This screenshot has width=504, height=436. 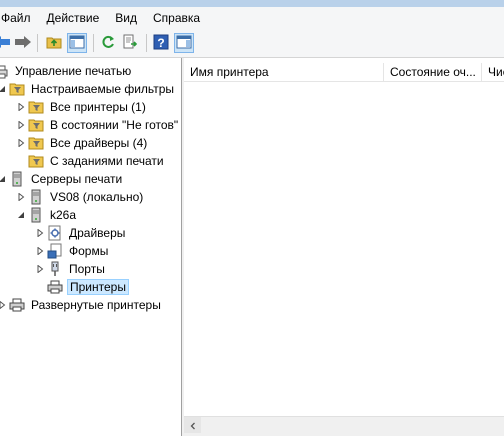 What do you see at coordinates (82, 143) in the screenshot?
I see `tree-item-all-drivers: Все драйверы (4)` at bounding box center [82, 143].